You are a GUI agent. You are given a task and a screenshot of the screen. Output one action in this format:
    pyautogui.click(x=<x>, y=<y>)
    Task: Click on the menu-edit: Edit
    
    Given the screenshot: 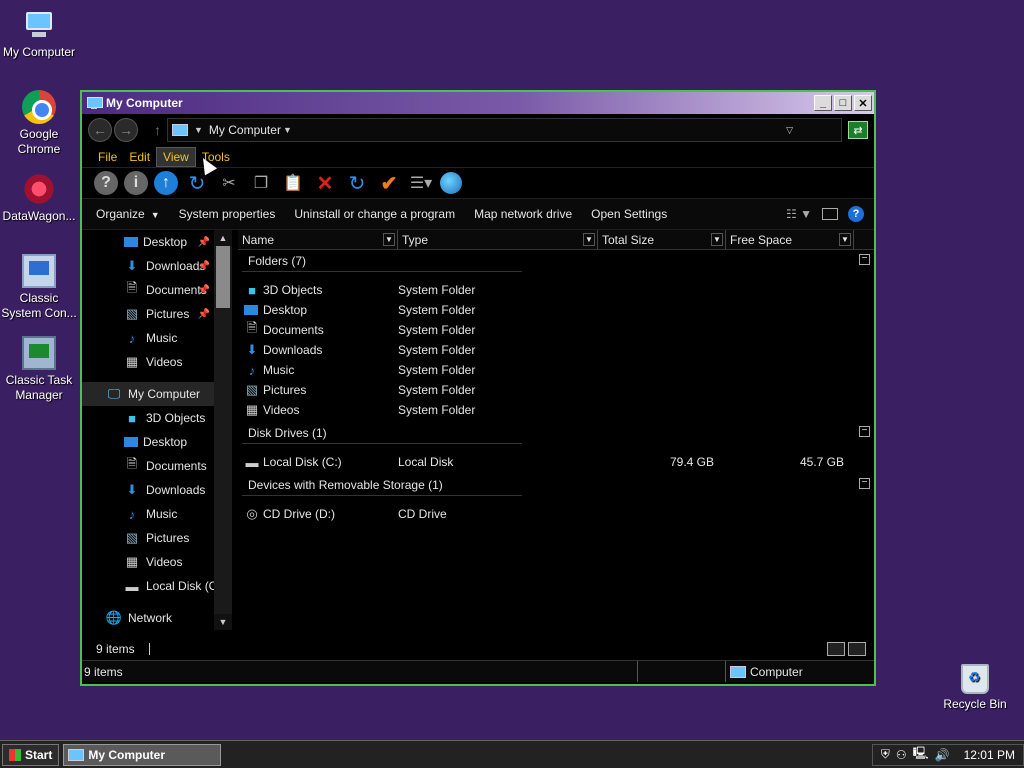 What is the action you would take?
    pyautogui.click(x=139, y=157)
    